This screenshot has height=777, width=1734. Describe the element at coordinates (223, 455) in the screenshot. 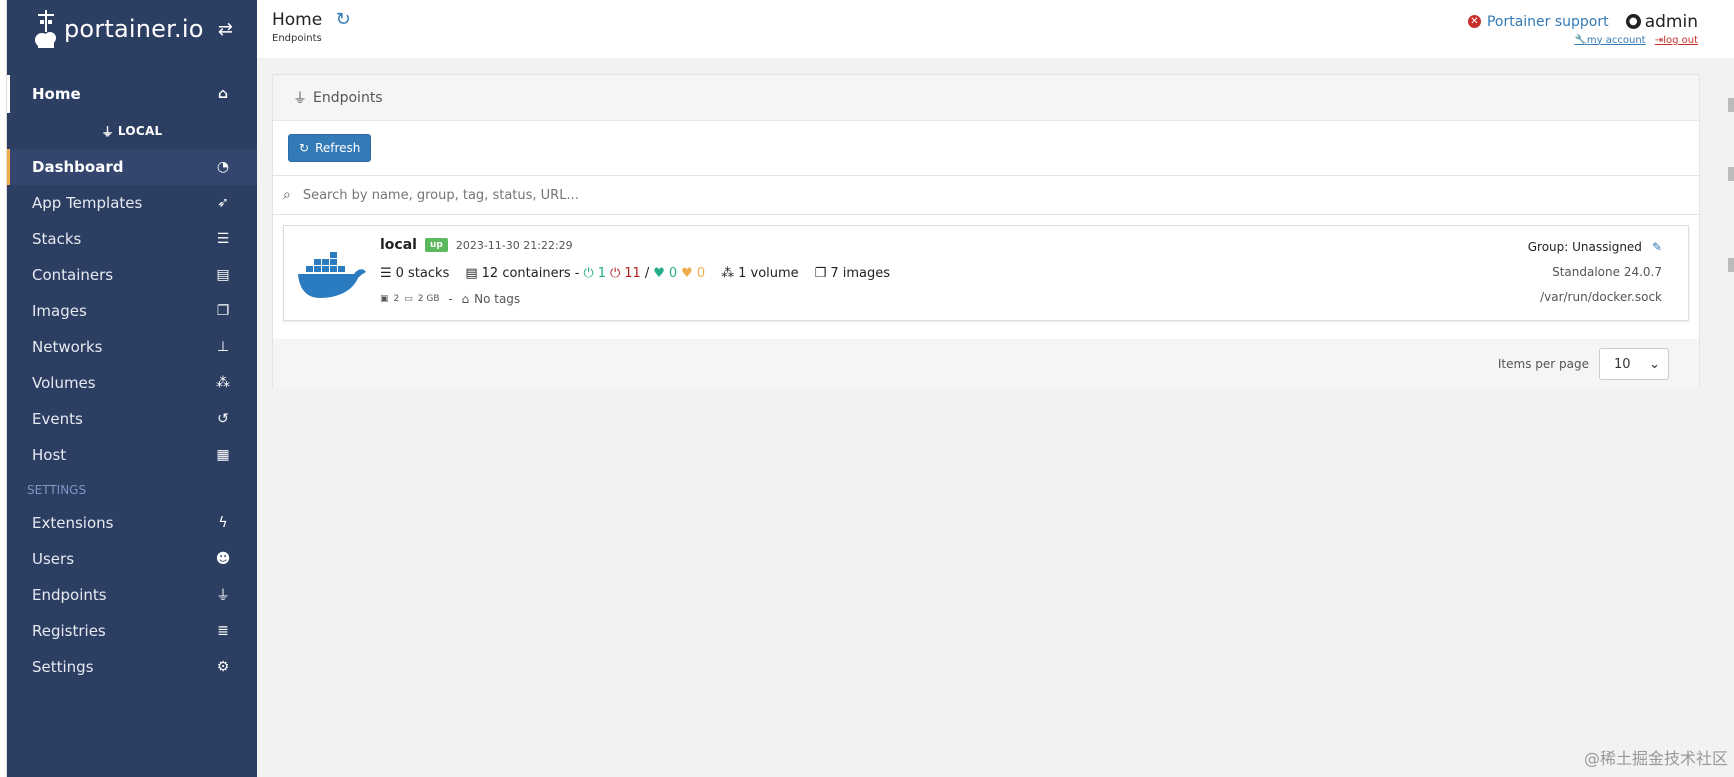

I see `th-icon: ▦` at that location.